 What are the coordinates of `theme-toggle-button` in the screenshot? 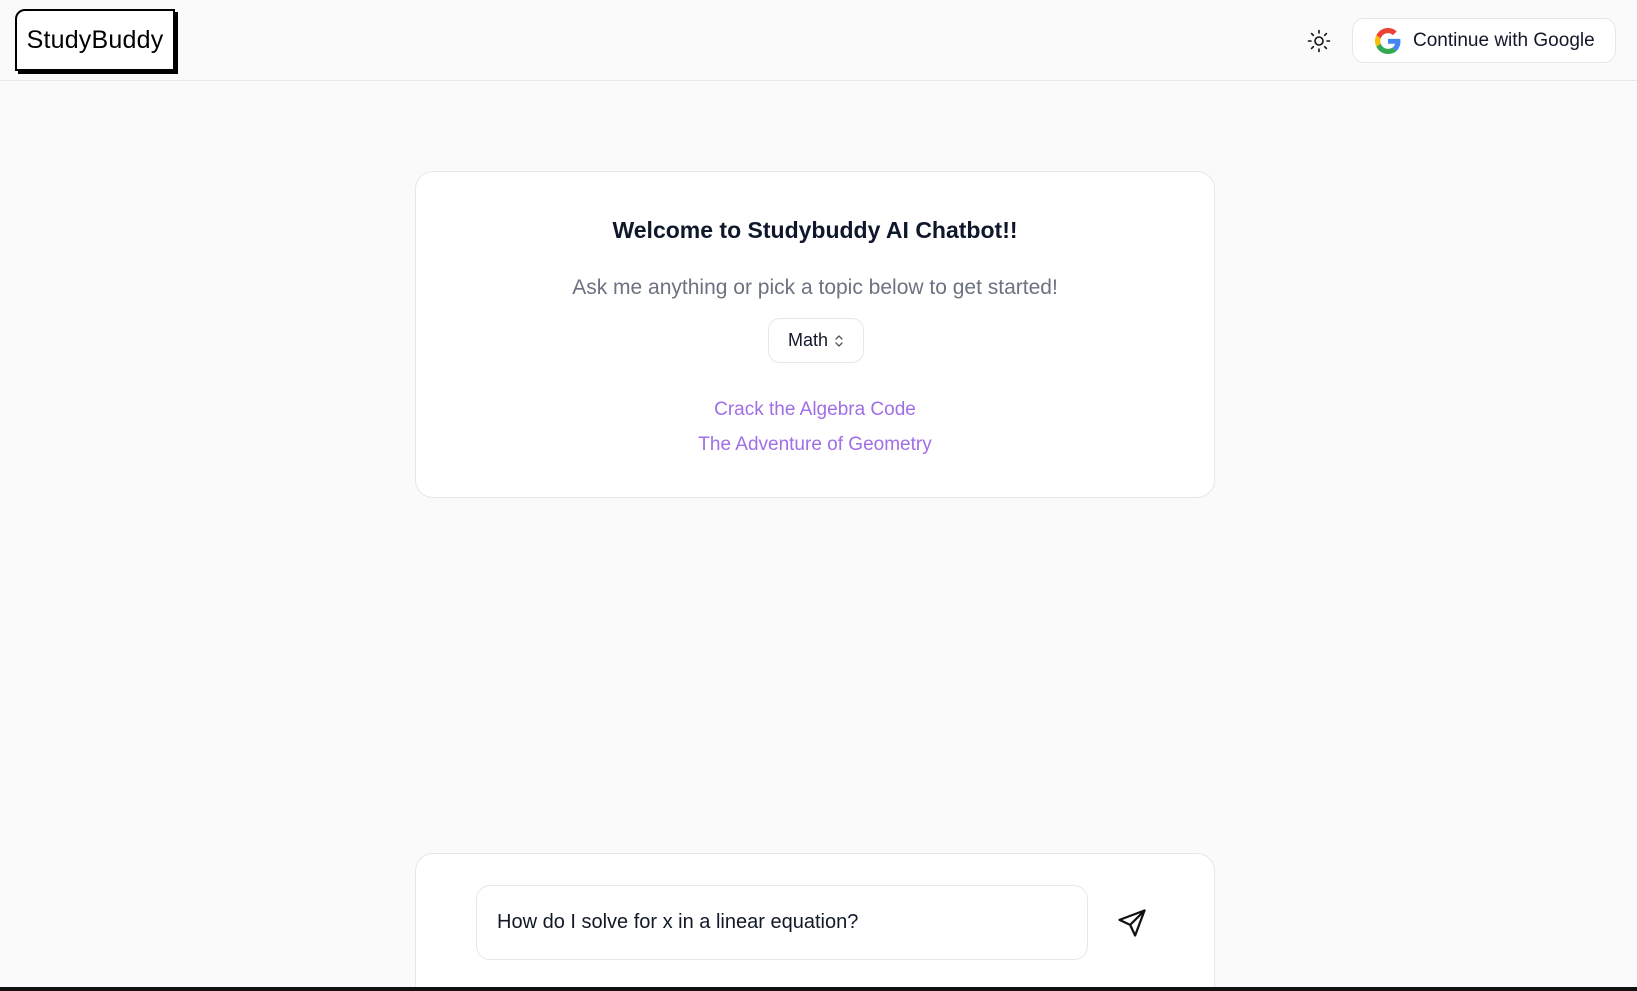 It's located at (1319, 41).